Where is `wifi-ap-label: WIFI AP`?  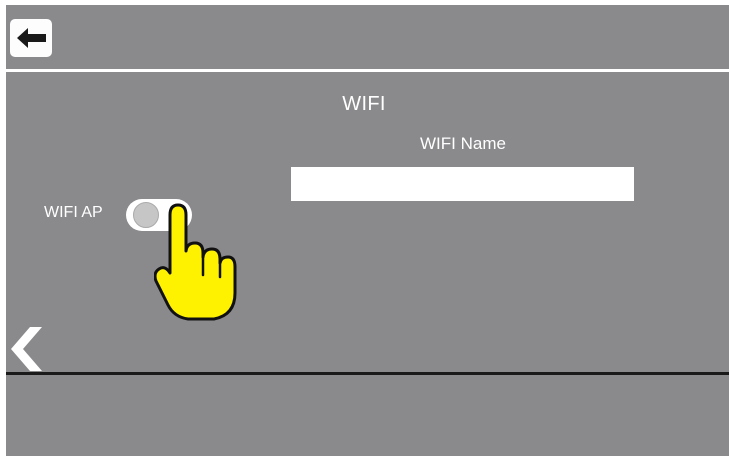 wifi-ap-label: WIFI AP is located at coordinates (73, 212).